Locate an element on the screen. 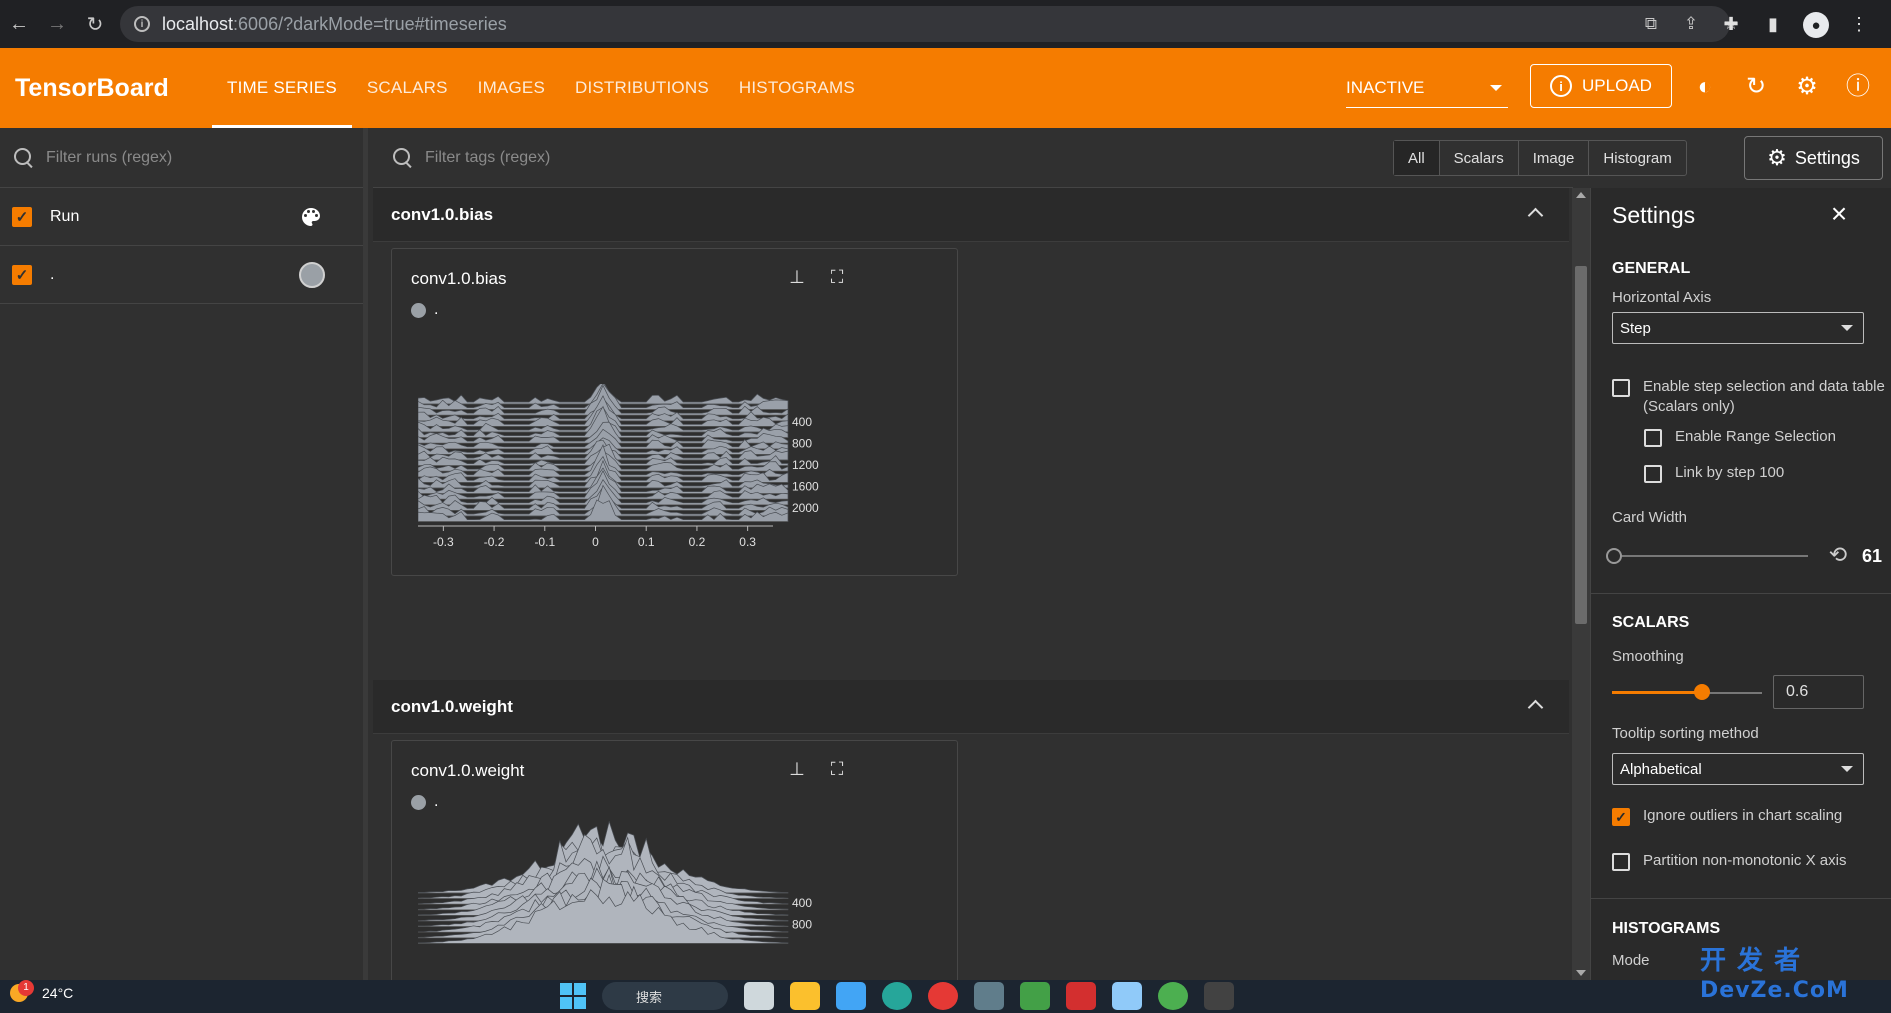  terminal-icon is located at coordinates (1219, 996).